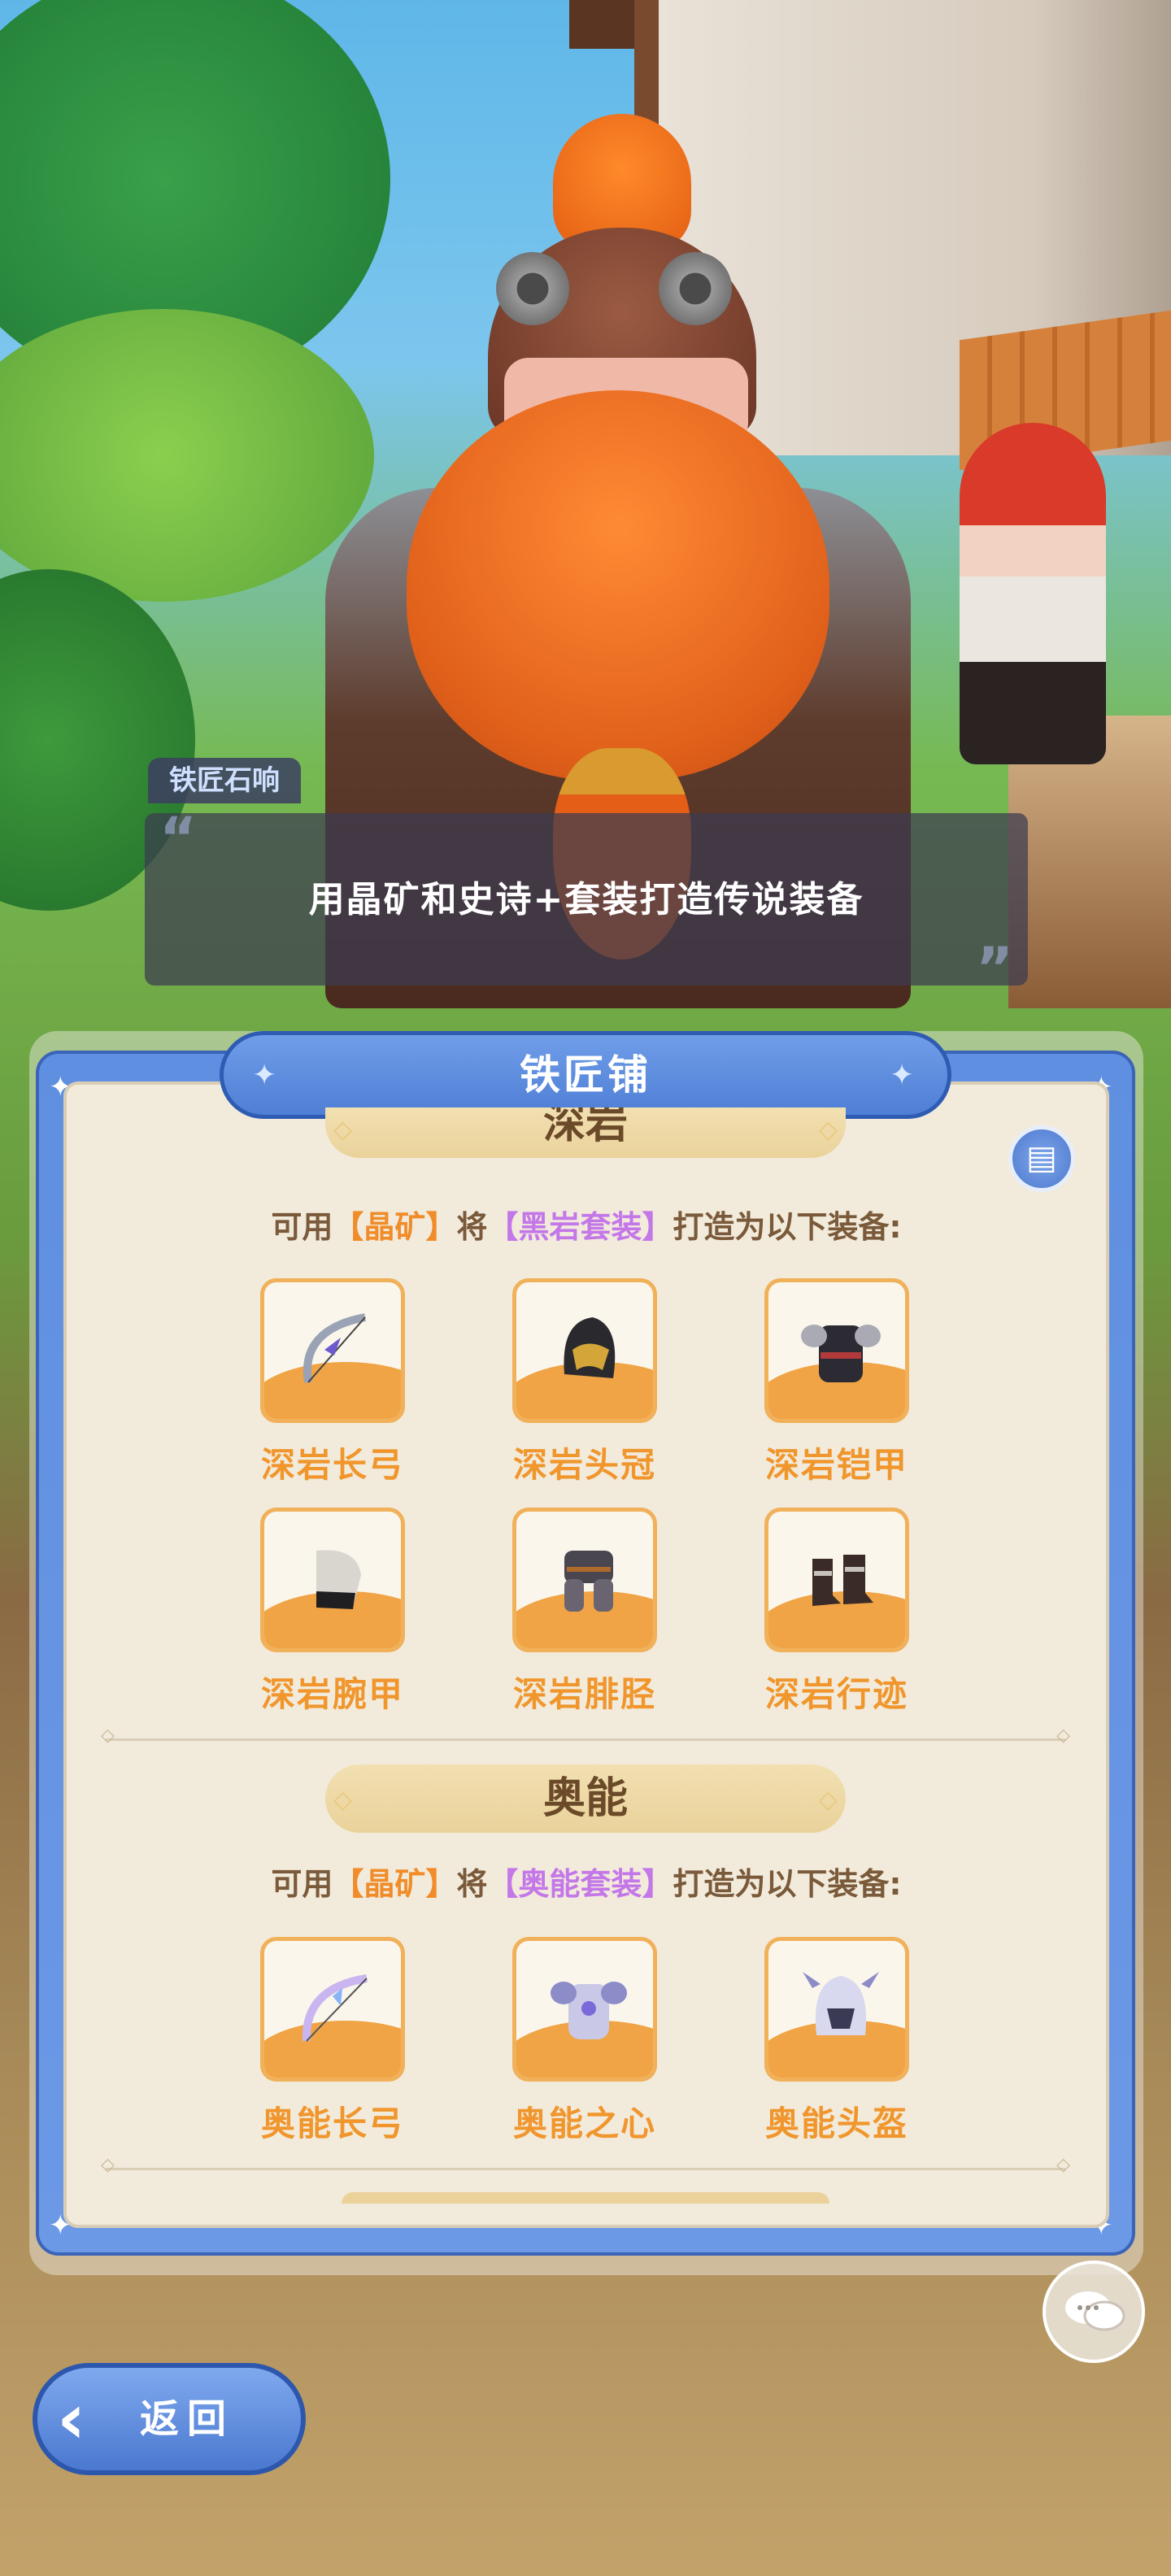  Describe the element at coordinates (585, 1127) in the screenshot. I see `section-title: 深岩` at that location.